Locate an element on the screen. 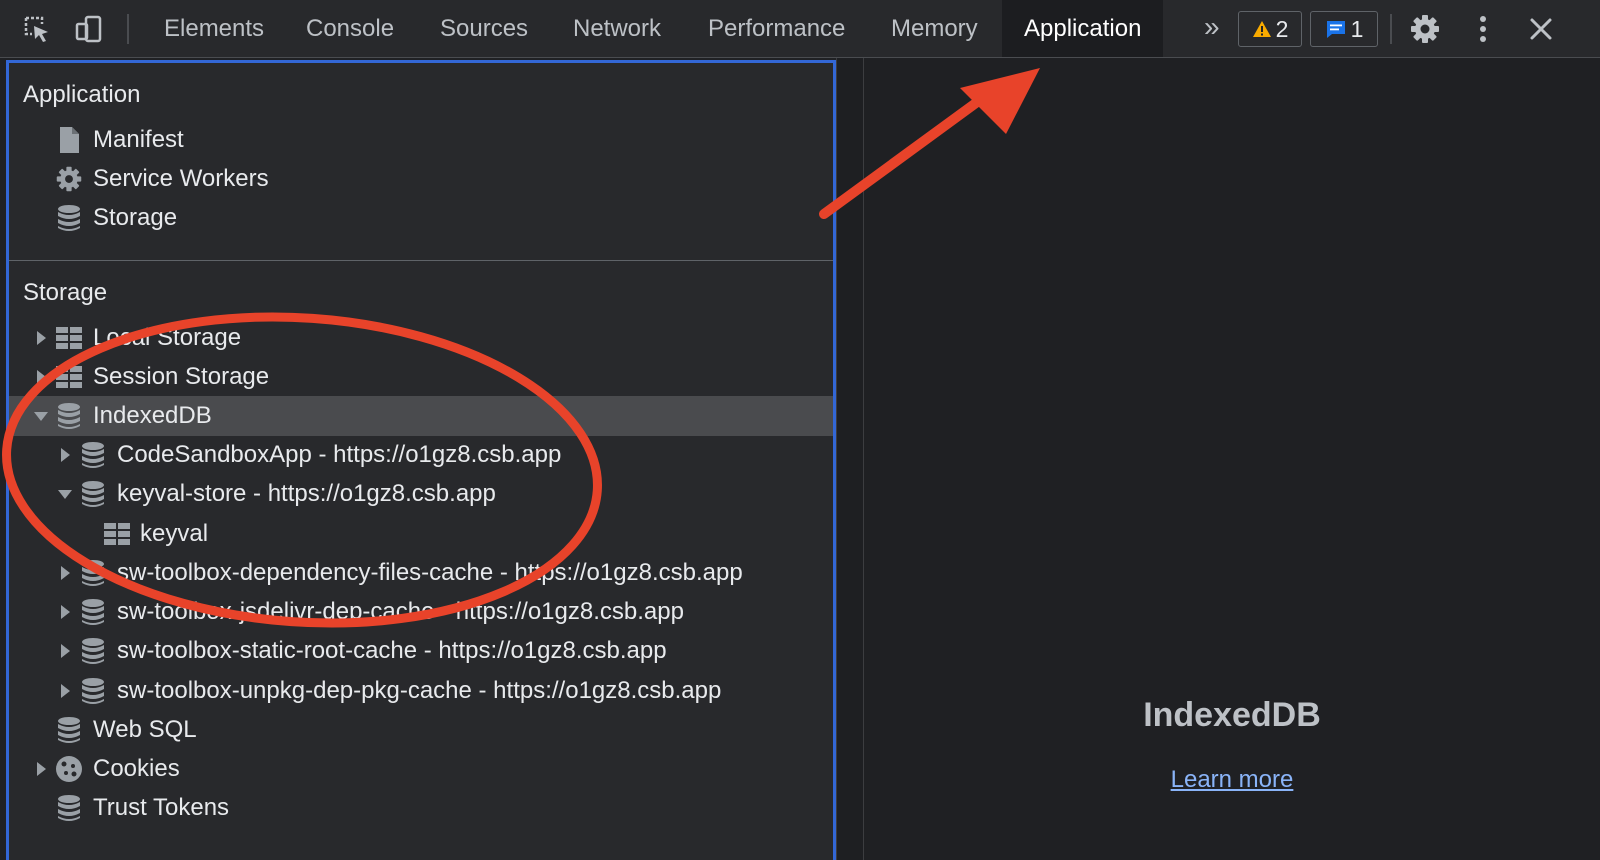 The height and width of the screenshot is (860, 1600). sidebar-item-label: Local Storage is located at coordinates (167, 337).